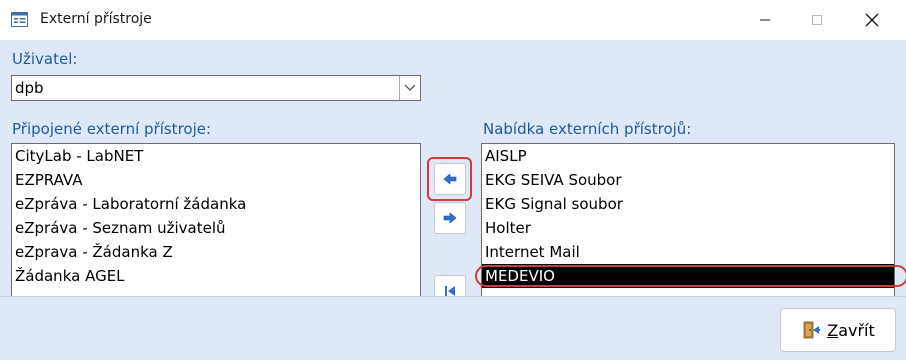 The width and height of the screenshot is (906, 360). I want to click on user-label: Uživatel:, so click(45, 59).